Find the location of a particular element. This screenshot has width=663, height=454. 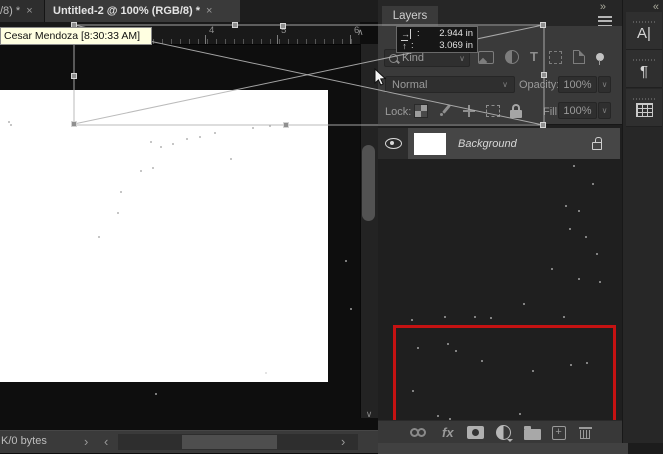

new-adjustment-layer-icon is located at coordinates (504, 433).